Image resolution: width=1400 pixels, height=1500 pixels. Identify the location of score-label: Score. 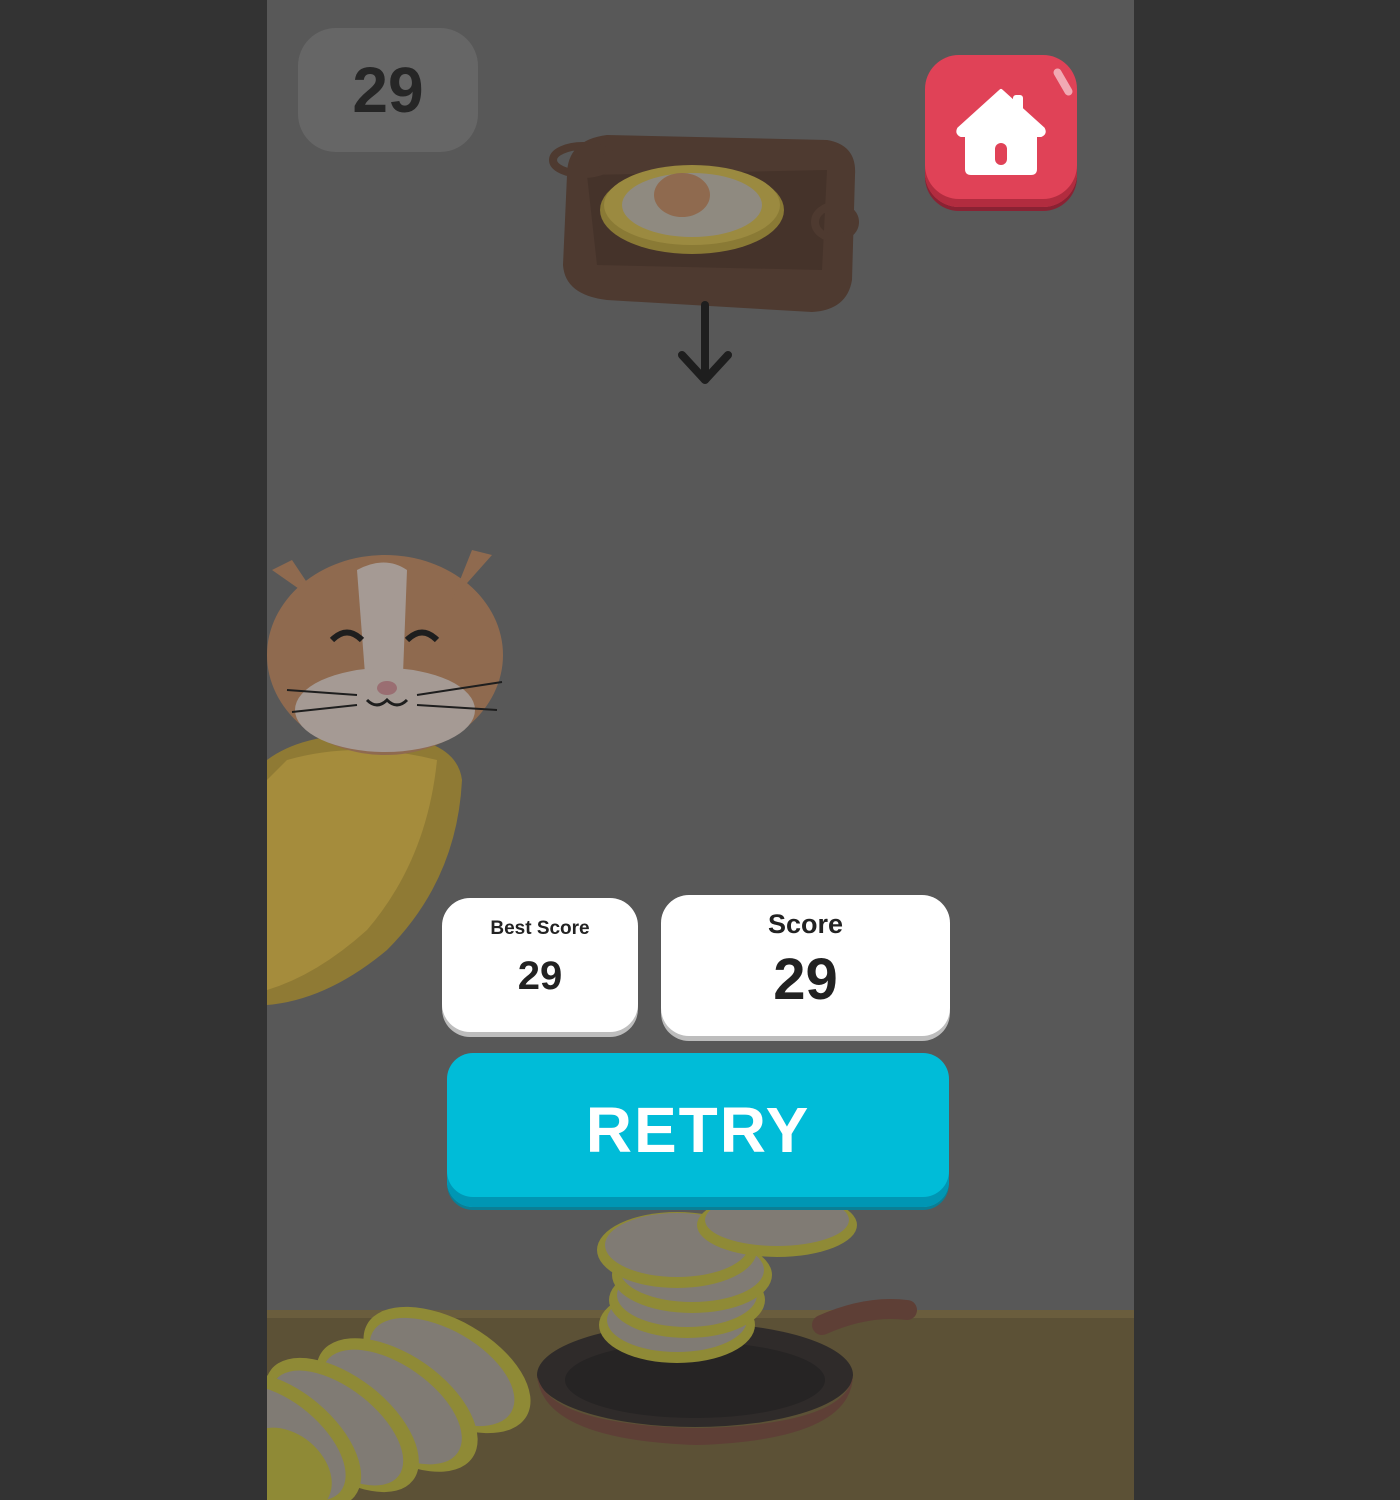
(805, 924).